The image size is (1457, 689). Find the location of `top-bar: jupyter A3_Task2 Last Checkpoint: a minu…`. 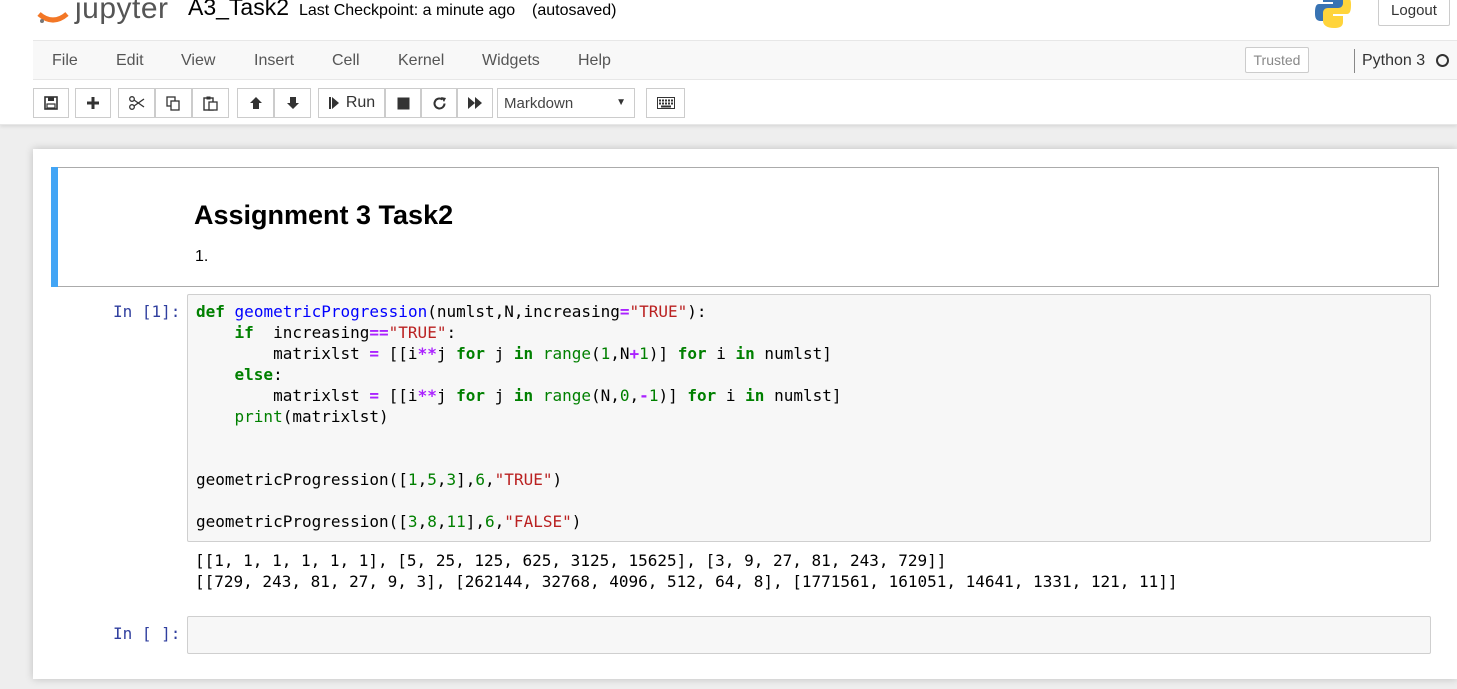

top-bar: jupyter A3_Task2 Last Checkpoint: a minu… is located at coordinates (728, 20).